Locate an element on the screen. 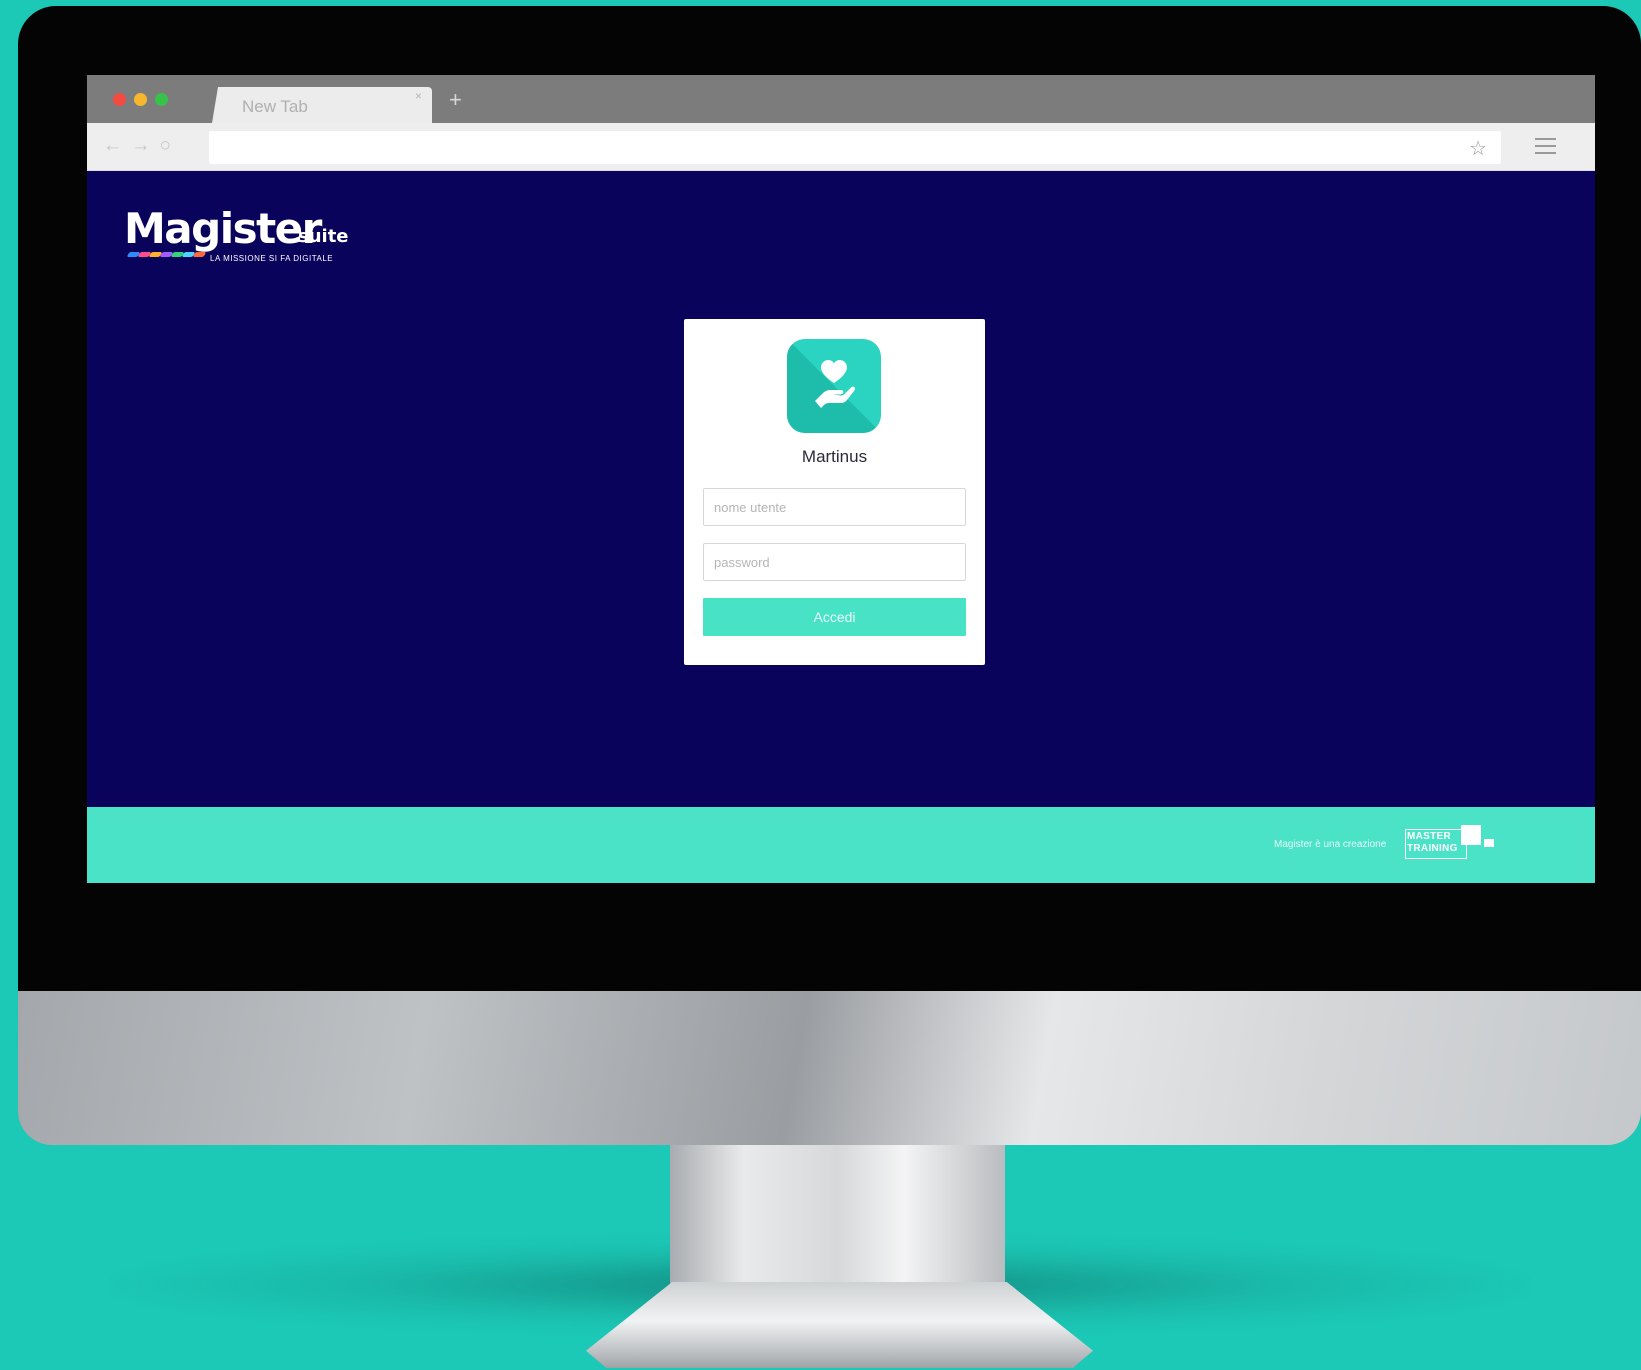 The height and width of the screenshot is (1370, 1641). screen-bottom-edge is located at coordinates (841, 903).